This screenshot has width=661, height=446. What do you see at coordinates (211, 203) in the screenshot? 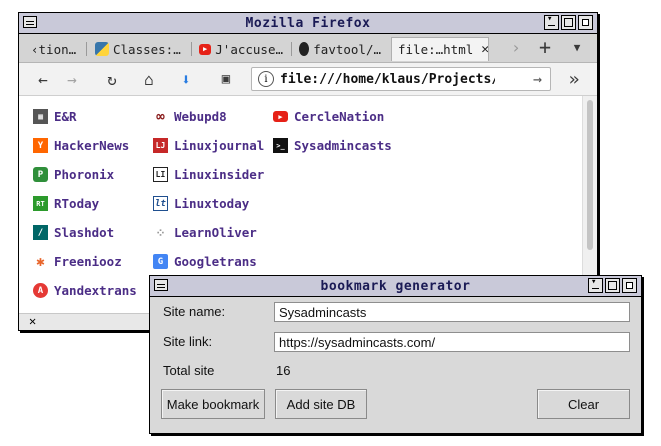
I see `bookmark-label: Linuxtoday` at bounding box center [211, 203].